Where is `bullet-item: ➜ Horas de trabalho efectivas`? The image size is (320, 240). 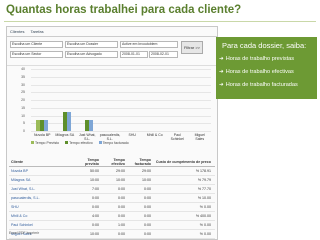
bullet-item: ➜ Horas de trabalho efectivas is located at coordinates (256, 72).